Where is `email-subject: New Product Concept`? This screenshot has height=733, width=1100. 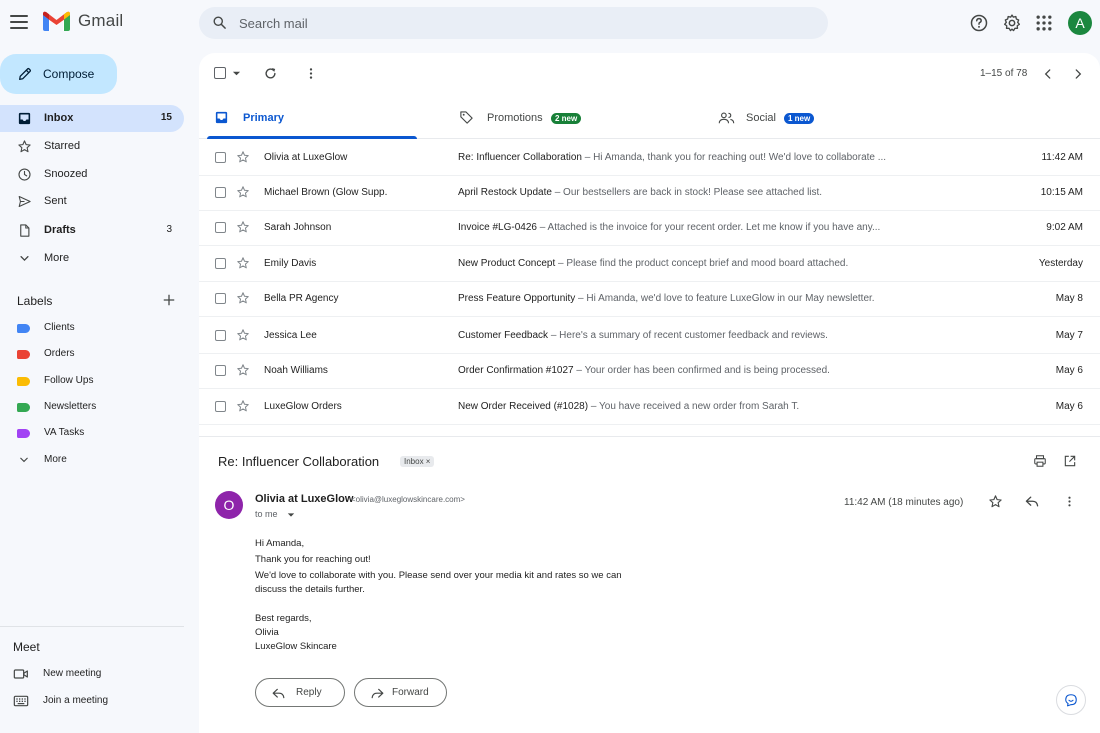 email-subject: New Product Concept is located at coordinates (507, 263).